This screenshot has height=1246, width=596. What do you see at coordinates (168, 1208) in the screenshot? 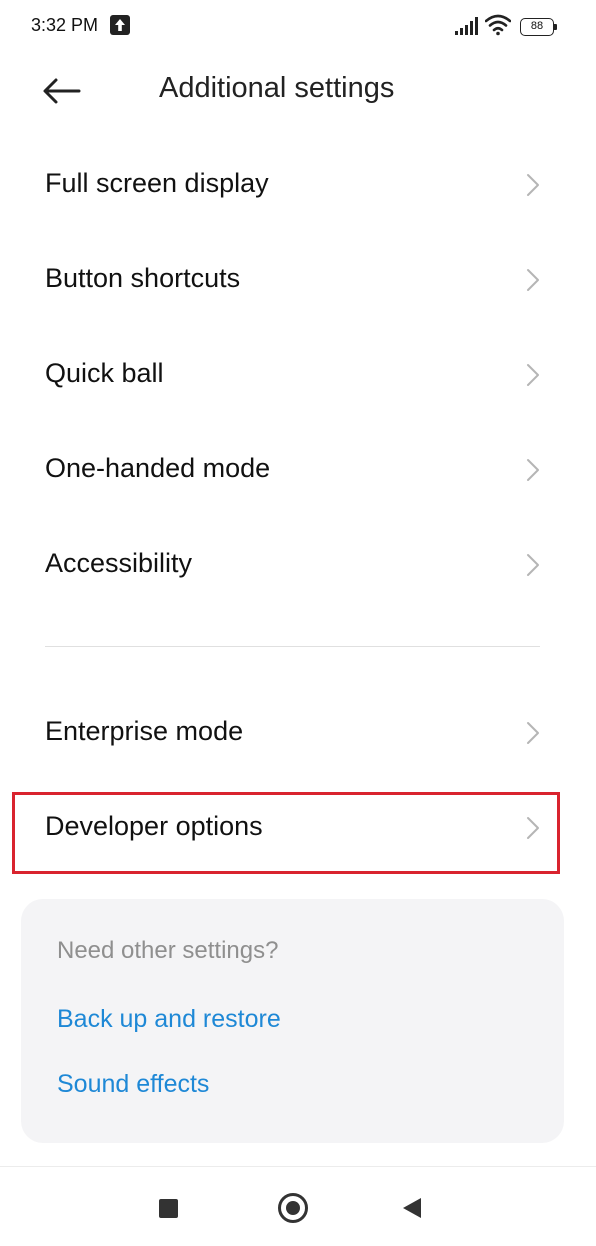
I see `recents-button` at bounding box center [168, 1208].